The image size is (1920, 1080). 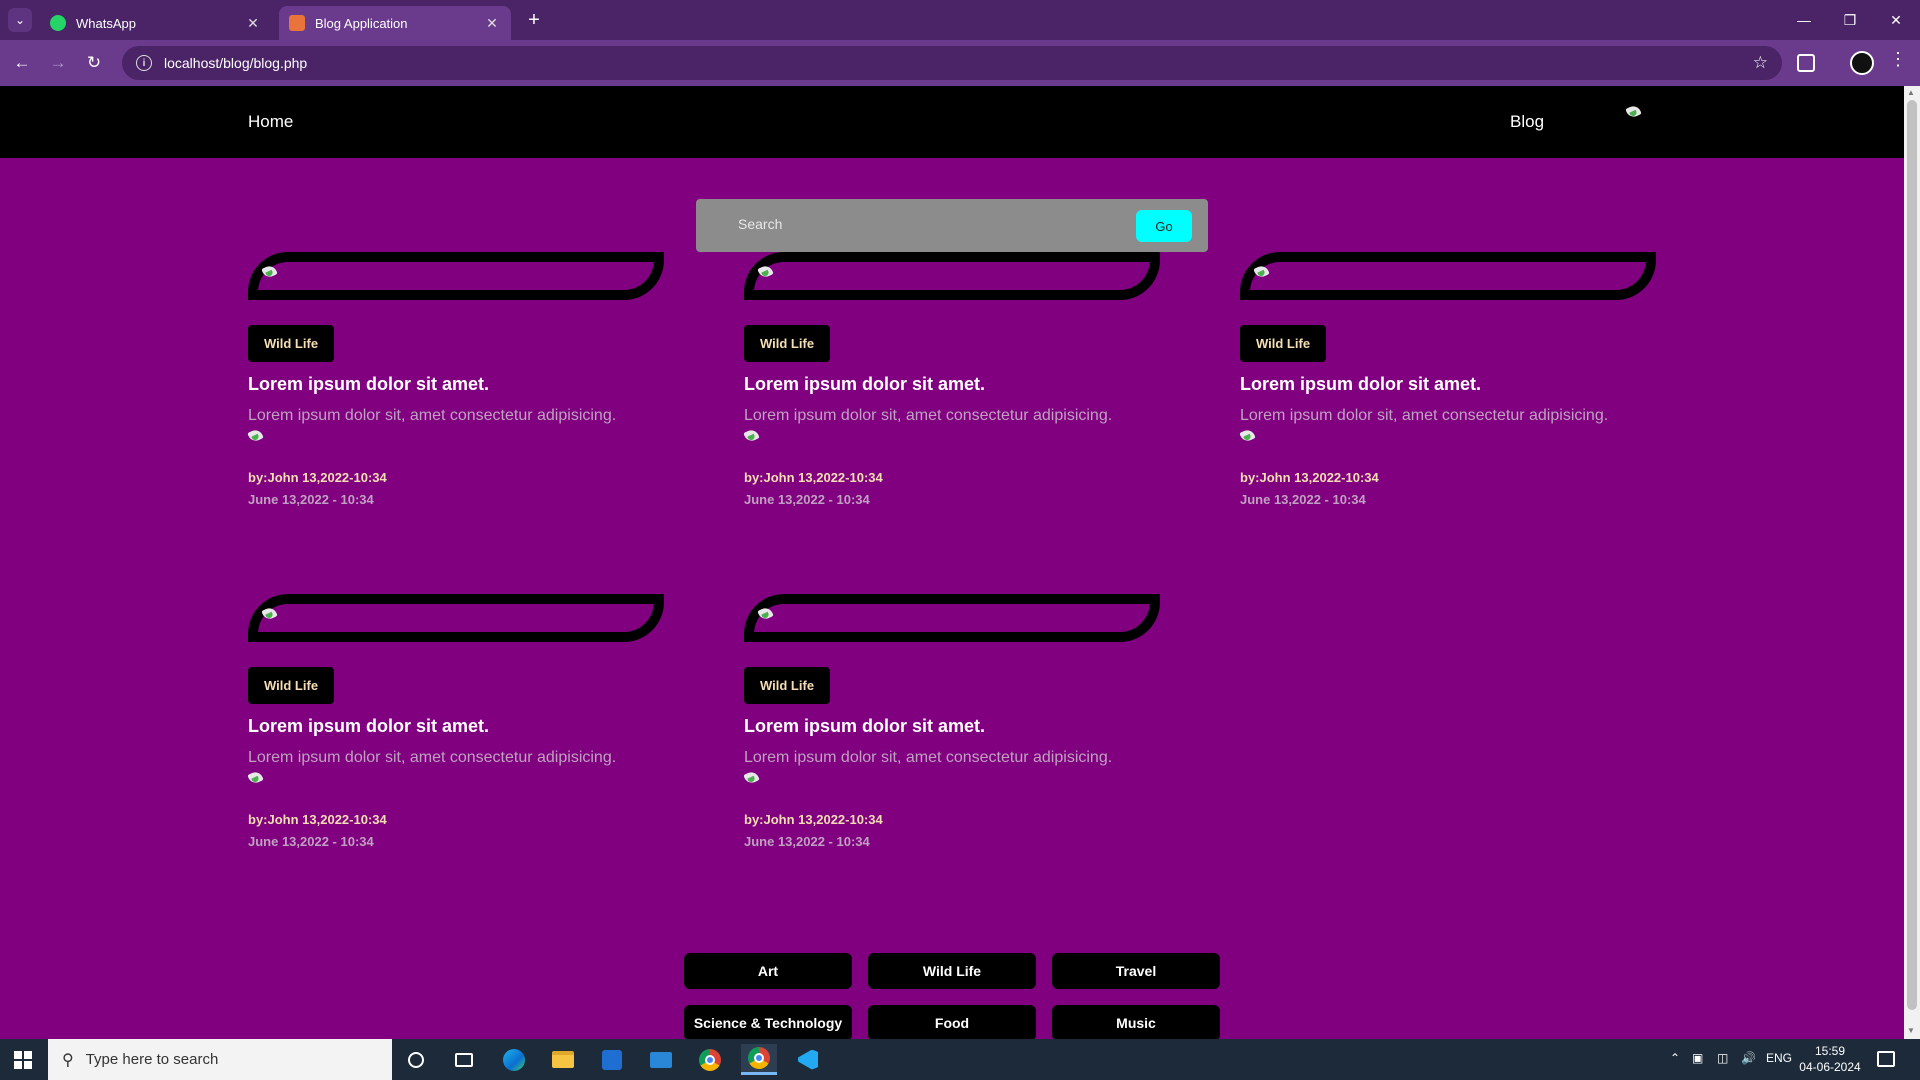 What do you see at coordinates (760, 224) in the screenshot?
I see `search-input: Search` at bounding box center [760, 224].